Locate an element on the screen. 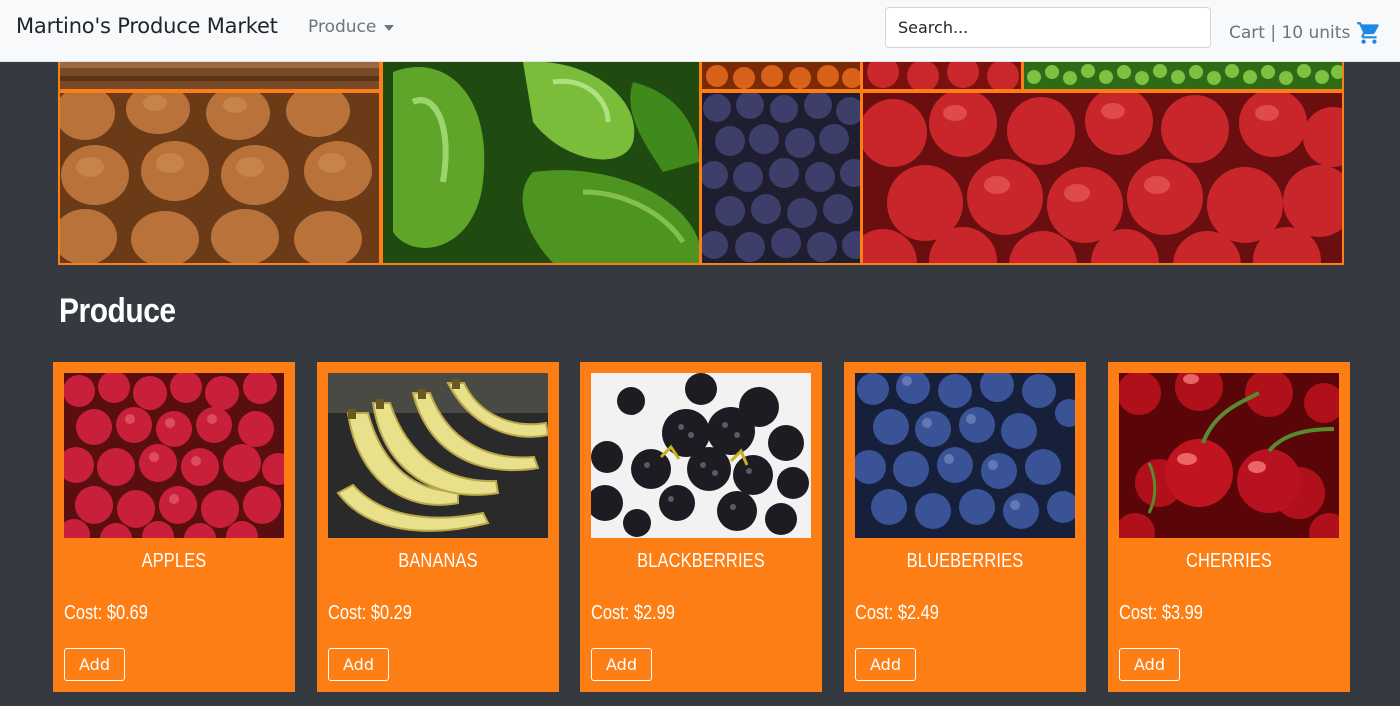 The height and width of the screenshot is (706, 1400). search-input is located at coordinates (1048, 27).